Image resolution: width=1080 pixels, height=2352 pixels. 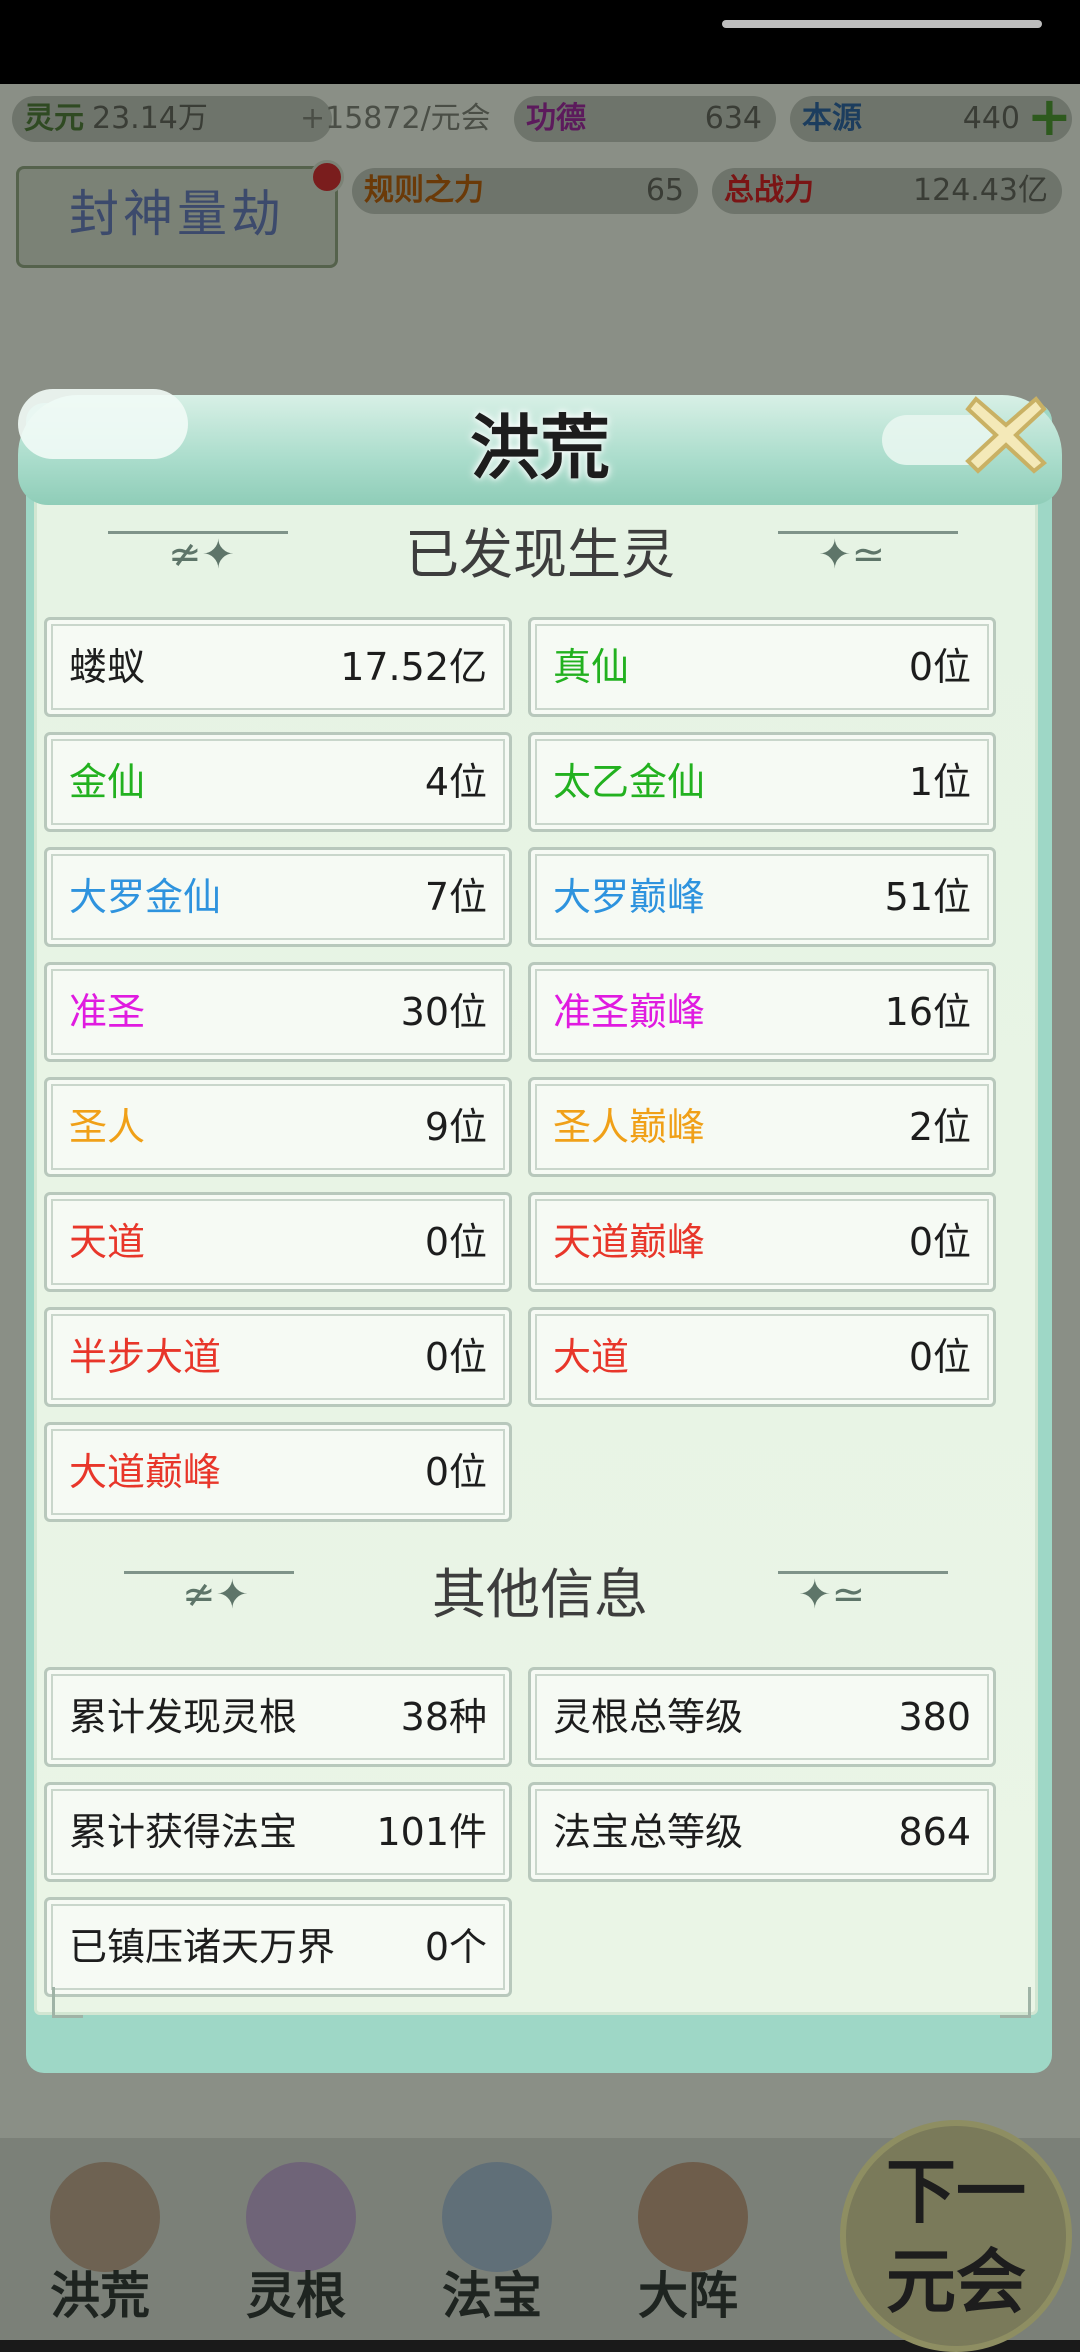 I want to click on creature-label: 准圣巅峰, so click(x=629, y=1012).